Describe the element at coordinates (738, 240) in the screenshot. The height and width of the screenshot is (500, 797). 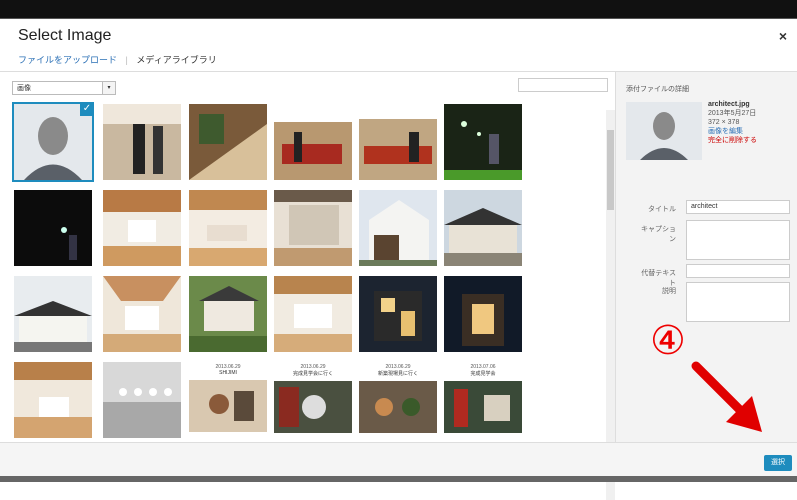
I see `caption-field` at that location.